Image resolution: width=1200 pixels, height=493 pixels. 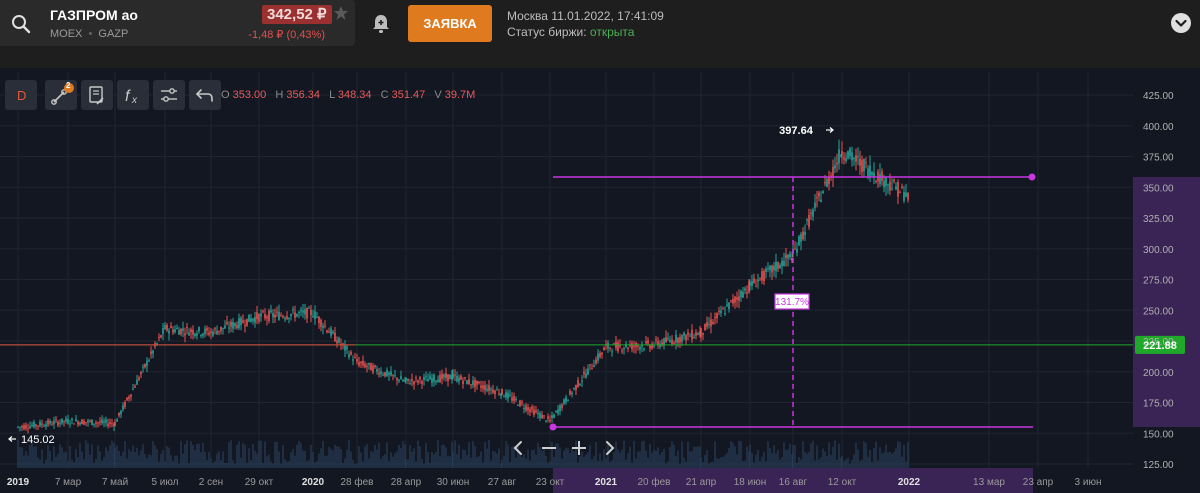 What do you see at coordinates (909, 482) in the screenshot?
I see `x-tick-label: 2022` at bounding box center [909, 482].